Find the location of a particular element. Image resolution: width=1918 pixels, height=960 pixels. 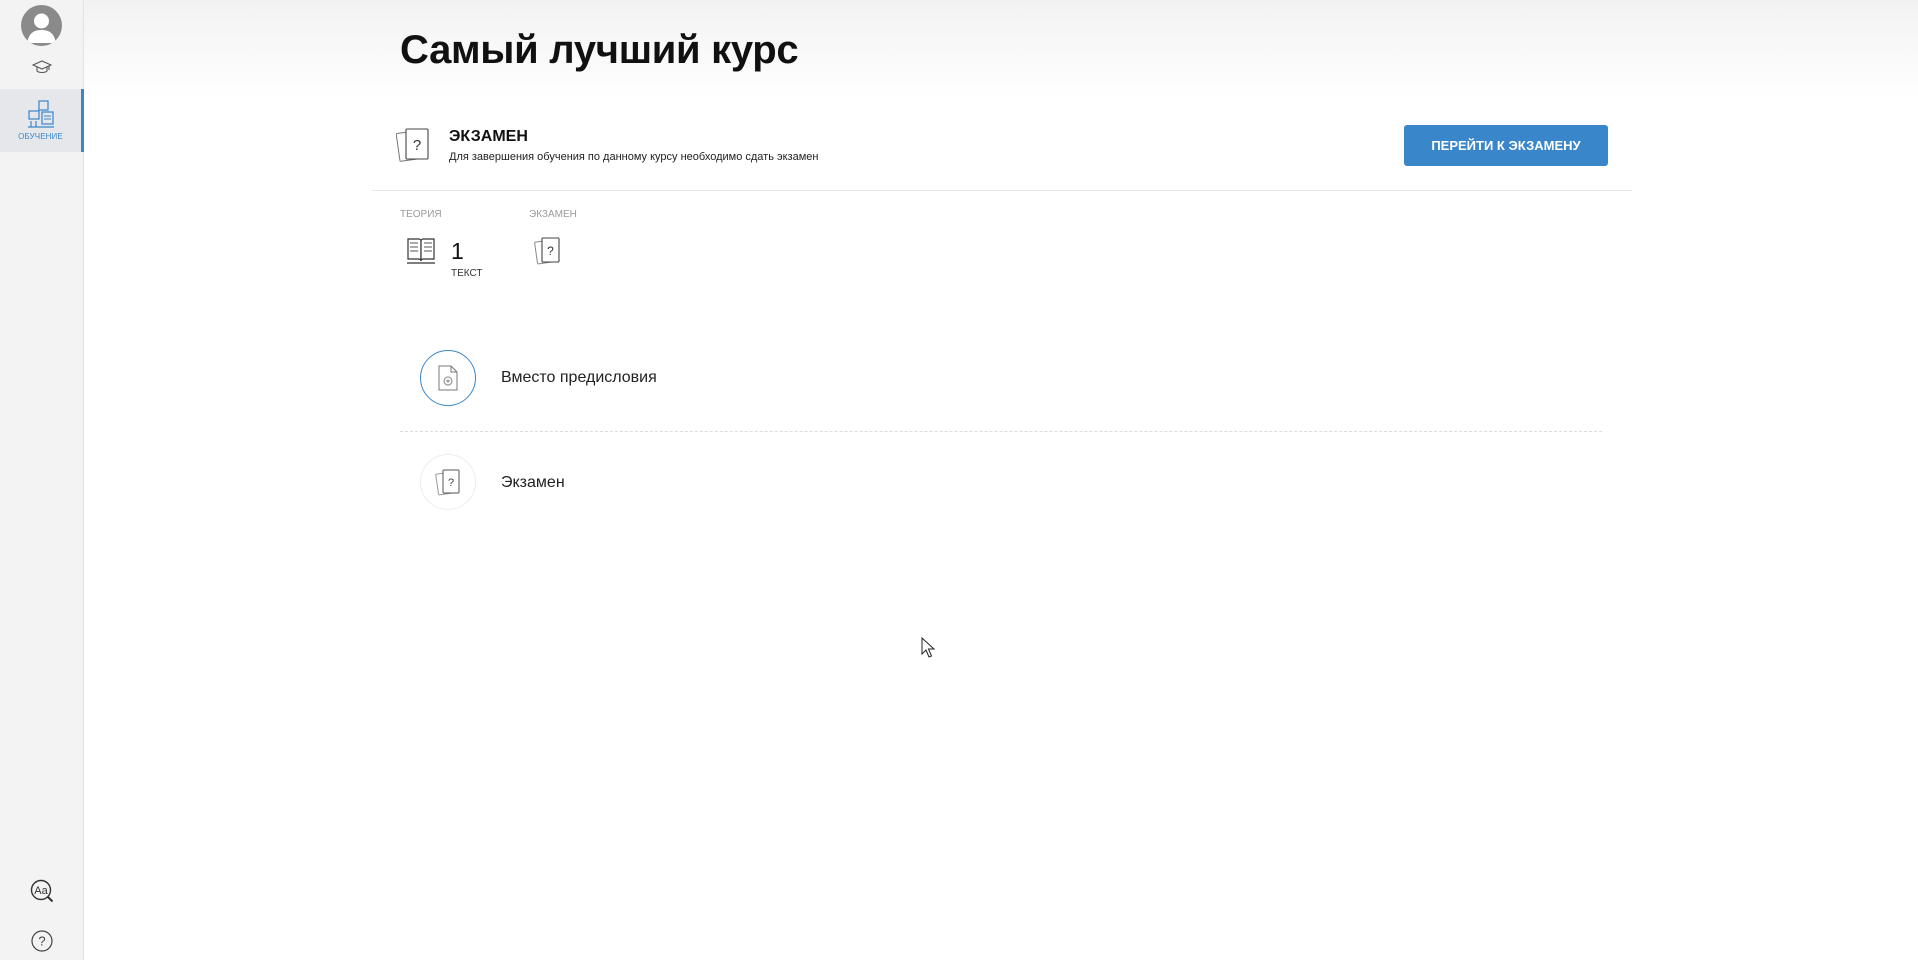

font-size-icon: Aa is located at coordinates (42, 891).